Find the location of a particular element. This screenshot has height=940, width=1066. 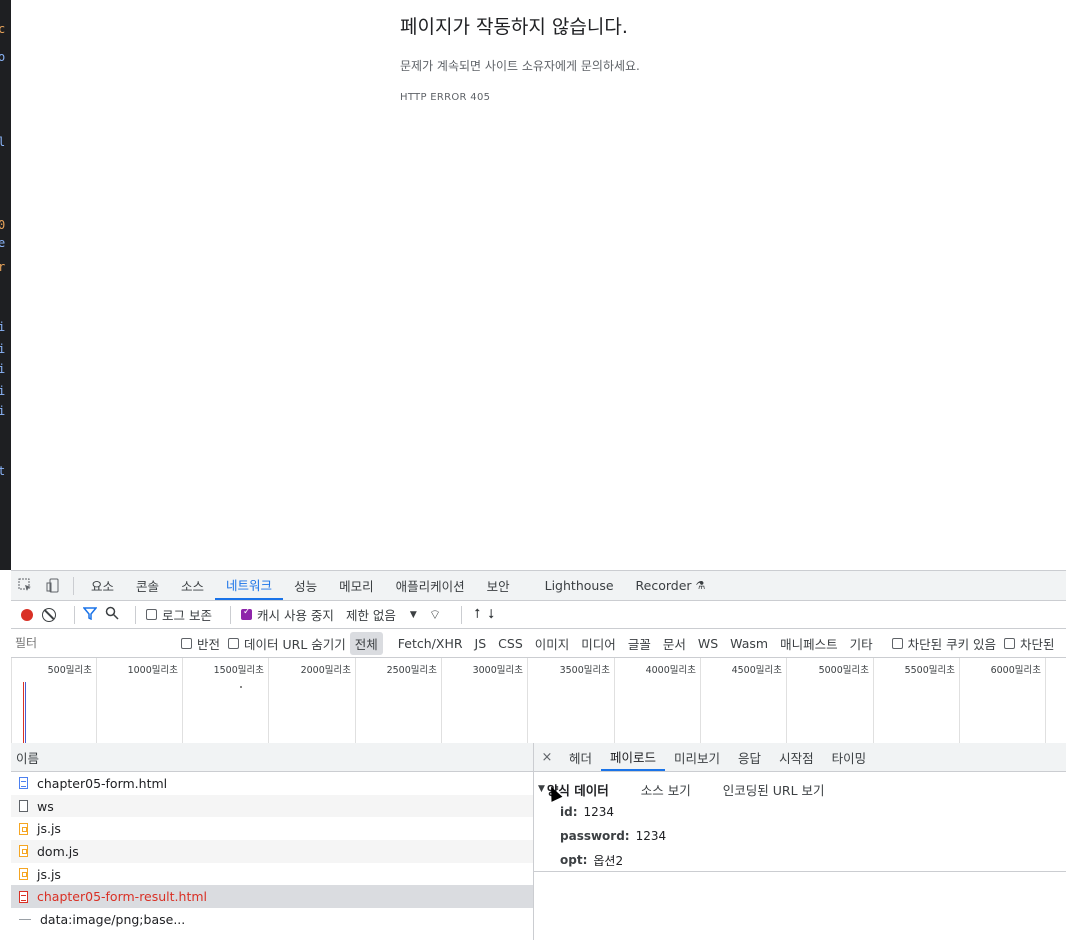

hide-data-urls-label: 데이터 URL 숨기기 is located at coordinates (295, 644).